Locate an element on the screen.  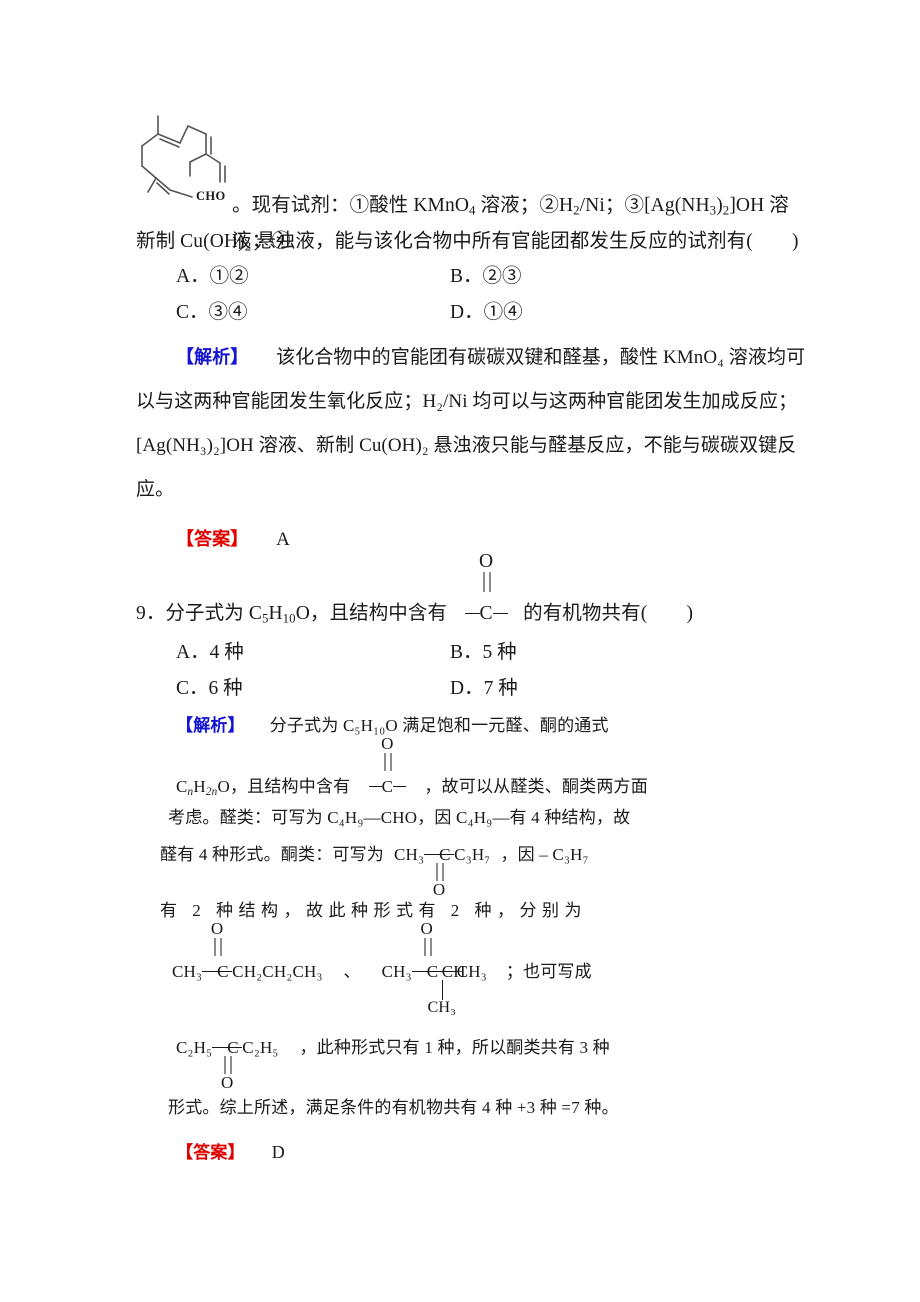
s3-right: C₂H₅ is located at coordinates (260, 1047).